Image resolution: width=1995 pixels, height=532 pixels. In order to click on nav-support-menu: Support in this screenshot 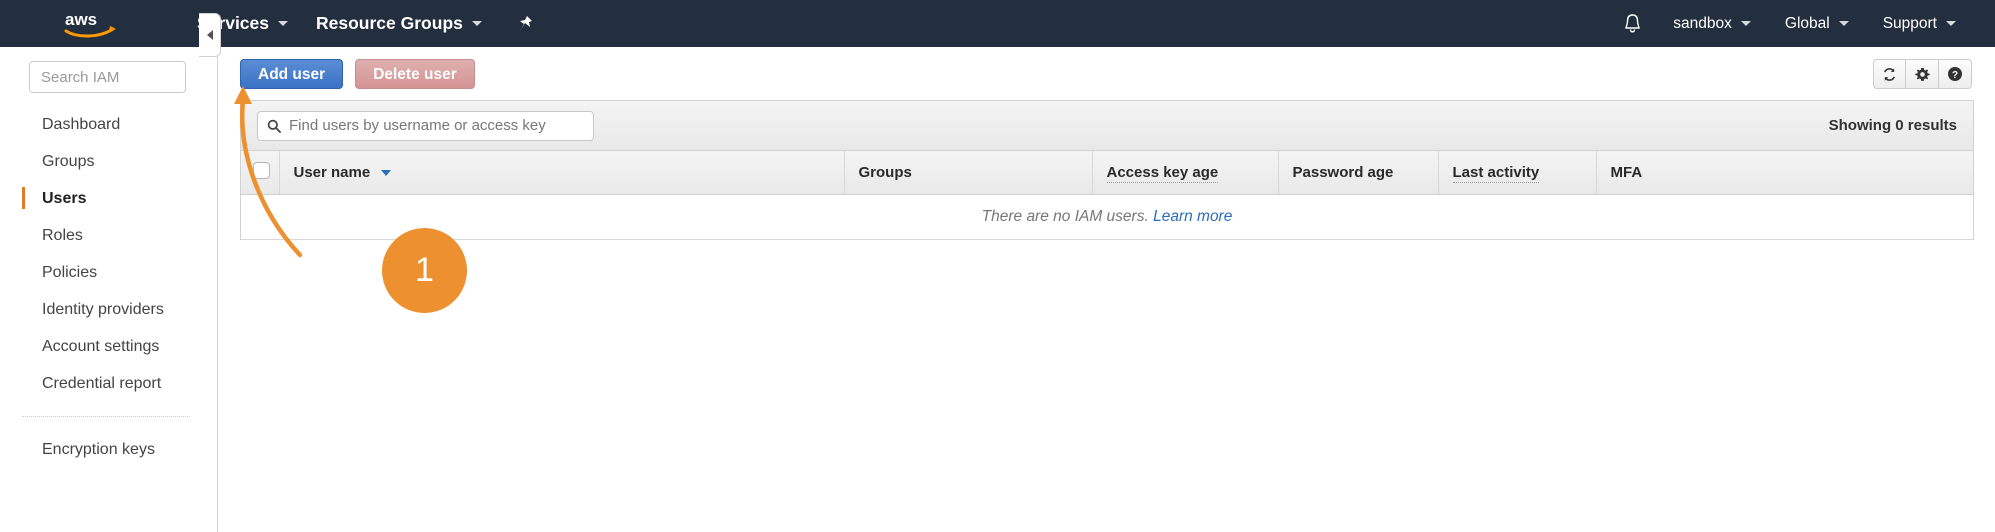, I will do `click(1919, 23)`.